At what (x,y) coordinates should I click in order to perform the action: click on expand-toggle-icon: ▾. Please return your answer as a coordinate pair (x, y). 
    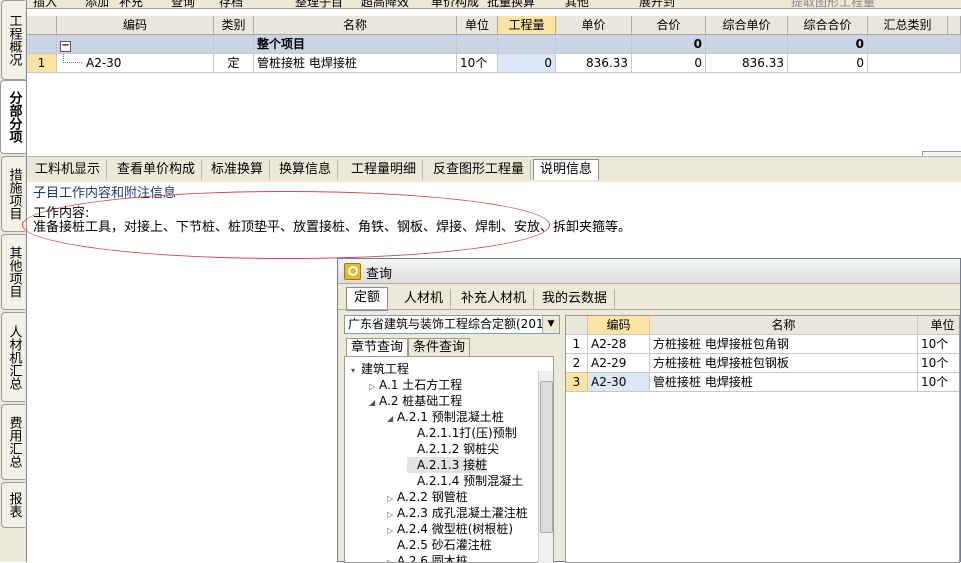
    Looking at the image, I should click on (353, 370).